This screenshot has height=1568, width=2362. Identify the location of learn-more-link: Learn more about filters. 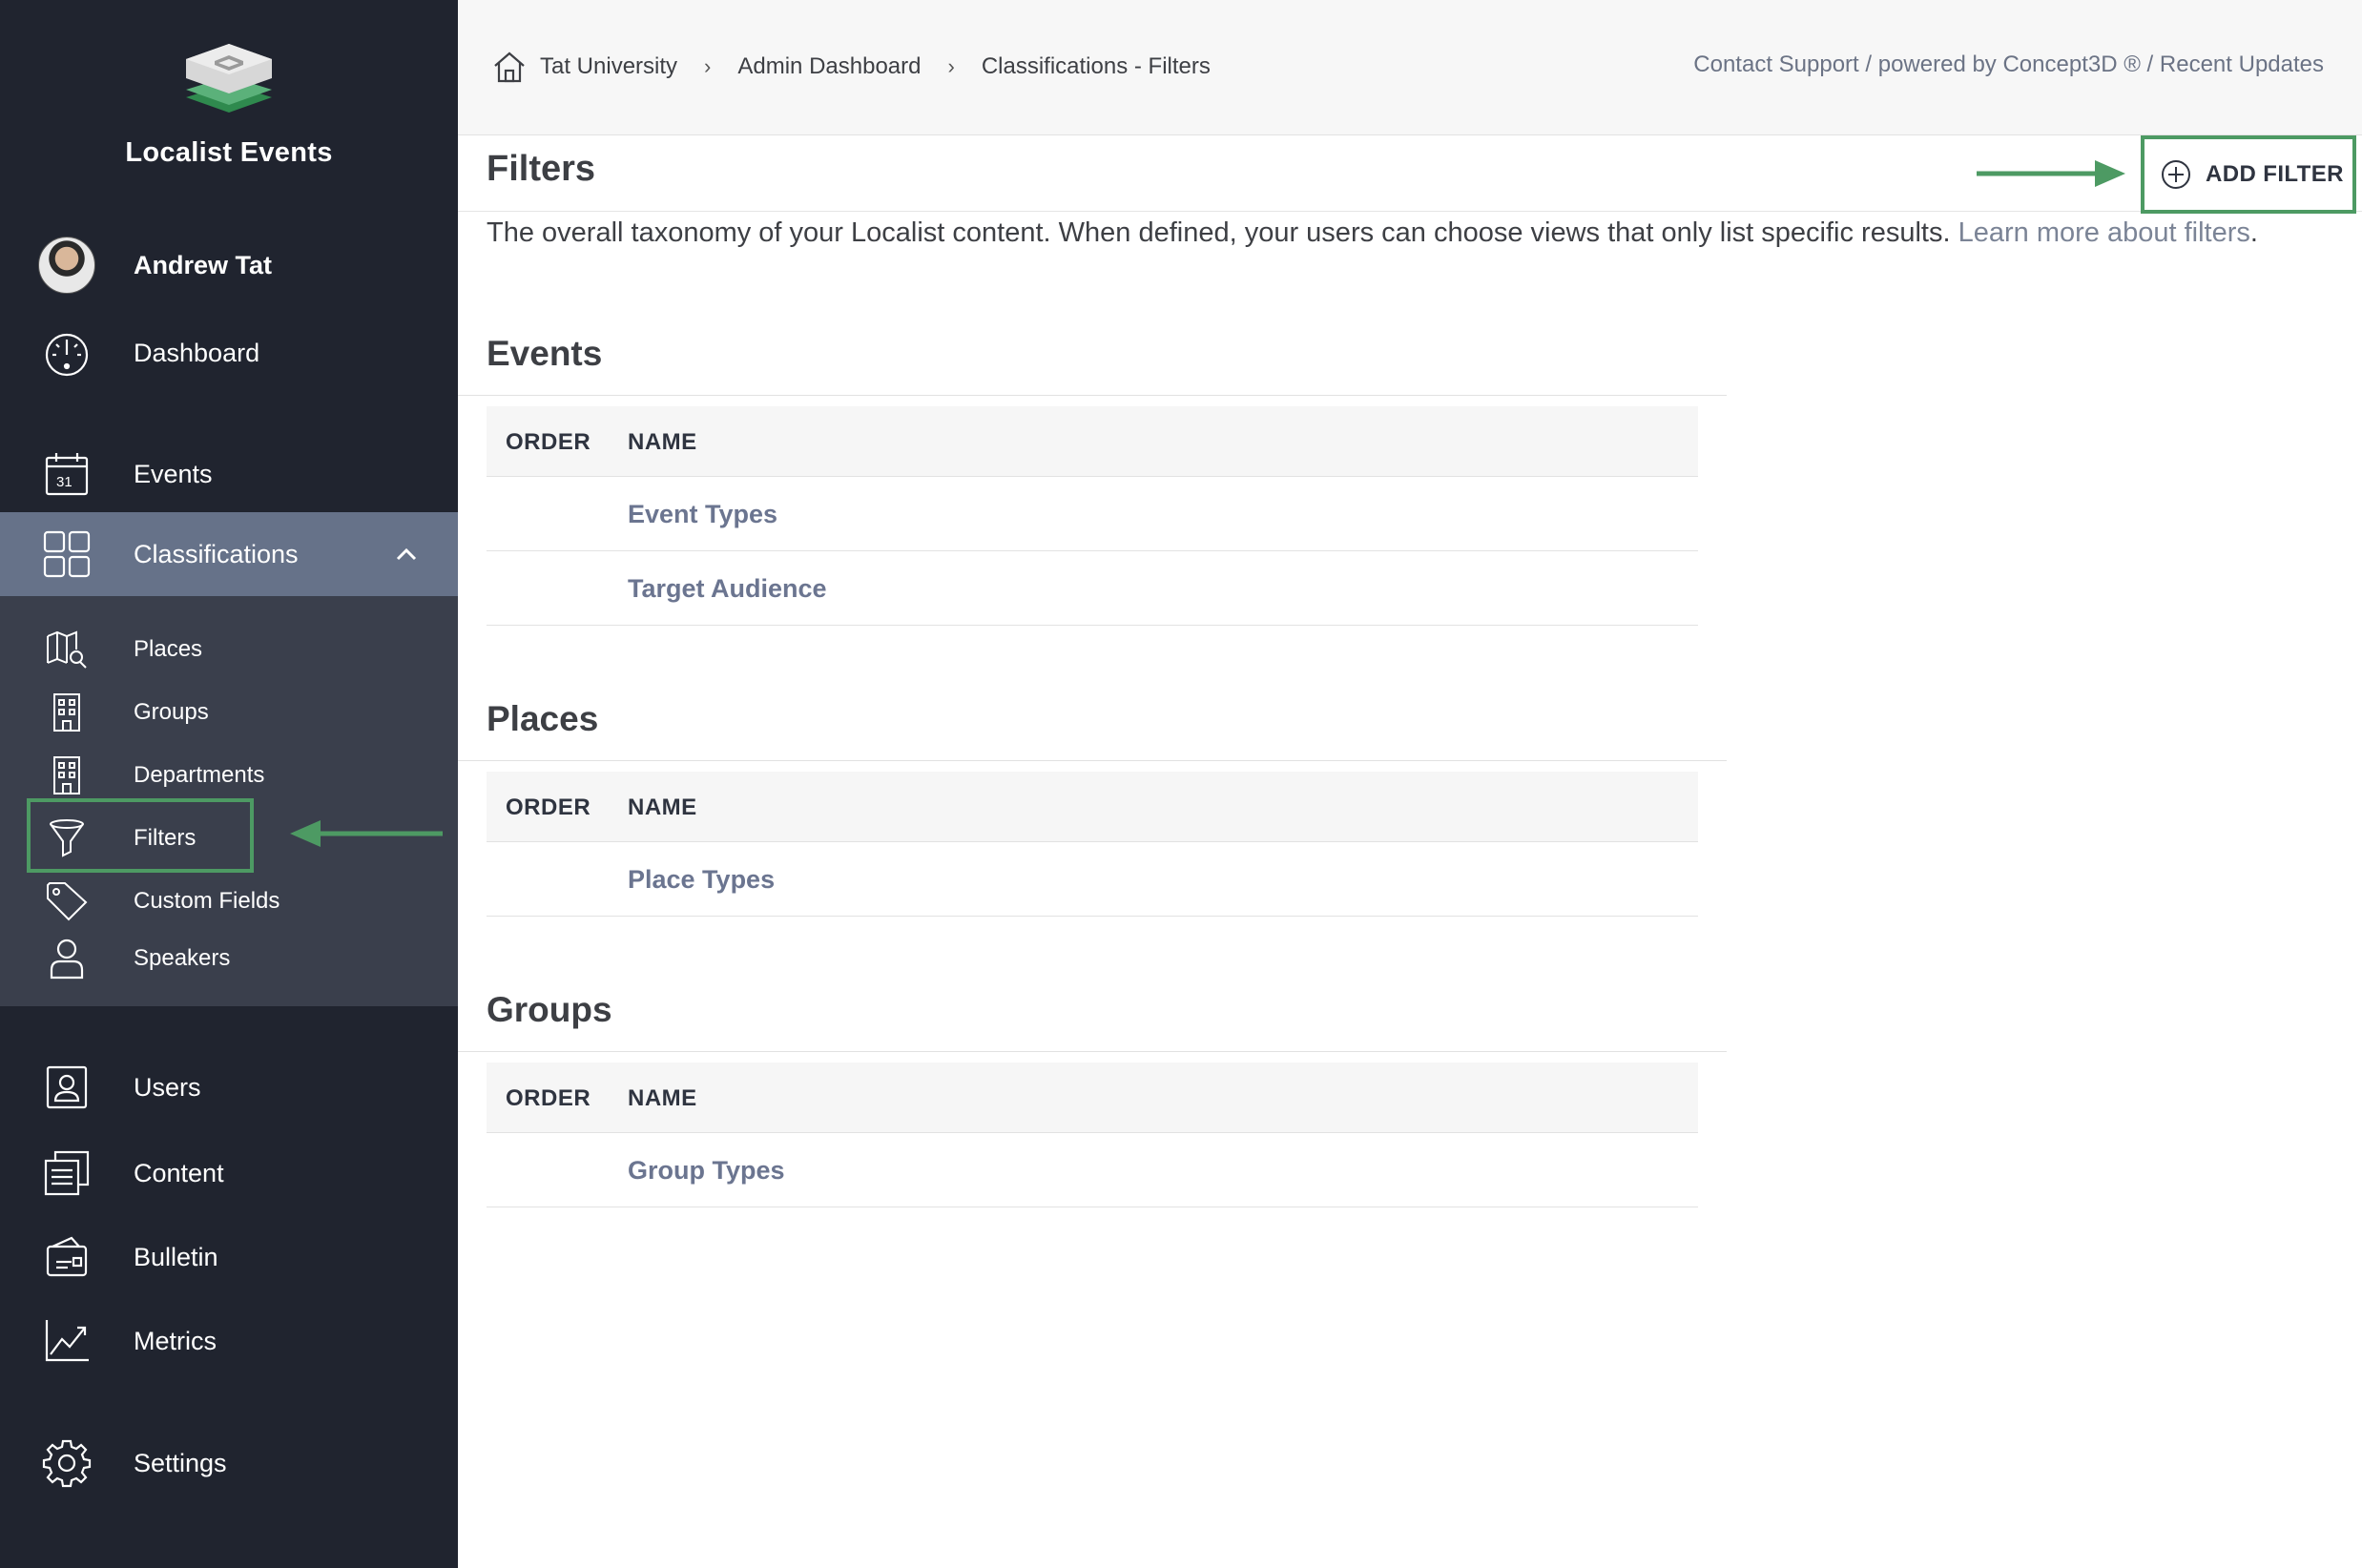
(2104, 232).